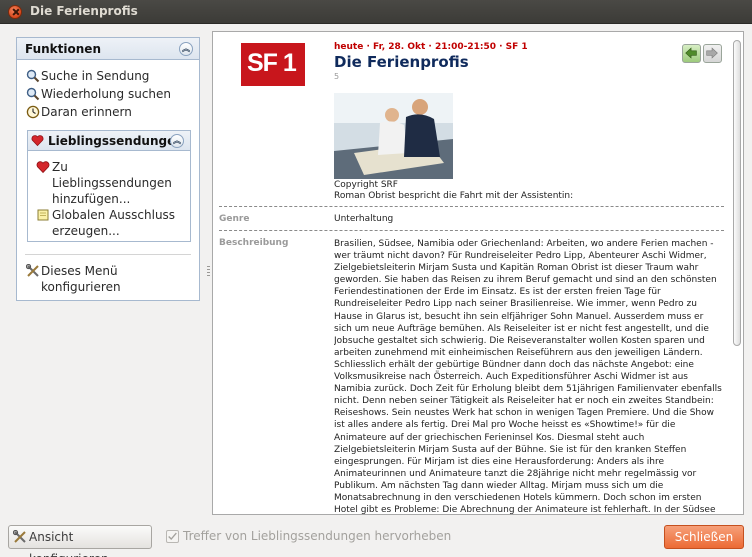 This screenshot has height=557, width=752. What do you see at coordinates (234, 219) in the screenshot?
I see `genre-label: Genre` at bounding box center [234, 219].